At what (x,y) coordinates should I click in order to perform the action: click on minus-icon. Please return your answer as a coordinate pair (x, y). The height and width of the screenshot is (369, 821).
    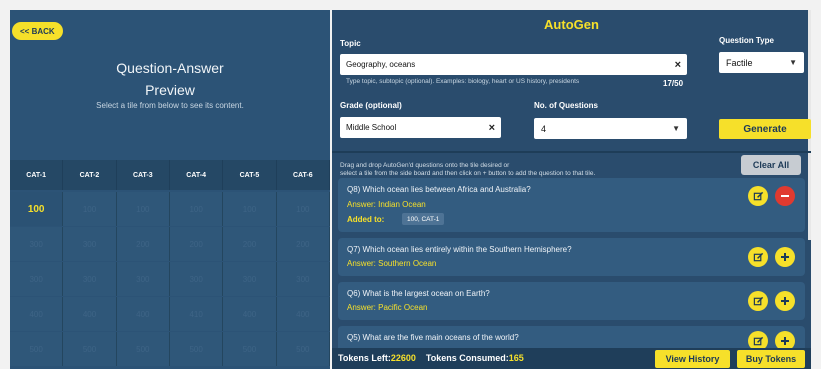
    Looking at the image, I should click on (785, 196).